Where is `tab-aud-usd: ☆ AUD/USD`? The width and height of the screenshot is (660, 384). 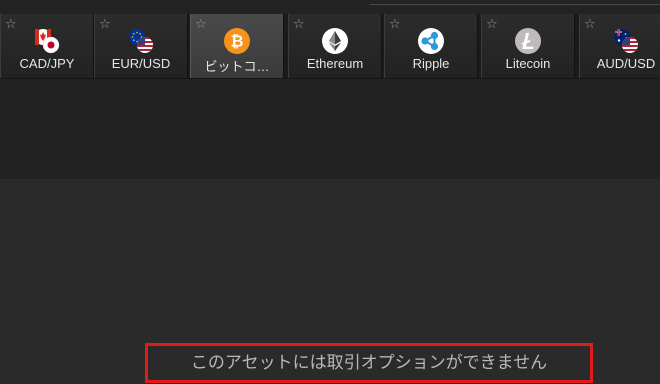
tab-aud-usd: ☆ AUD/USD is located at coordinates (619, 46).